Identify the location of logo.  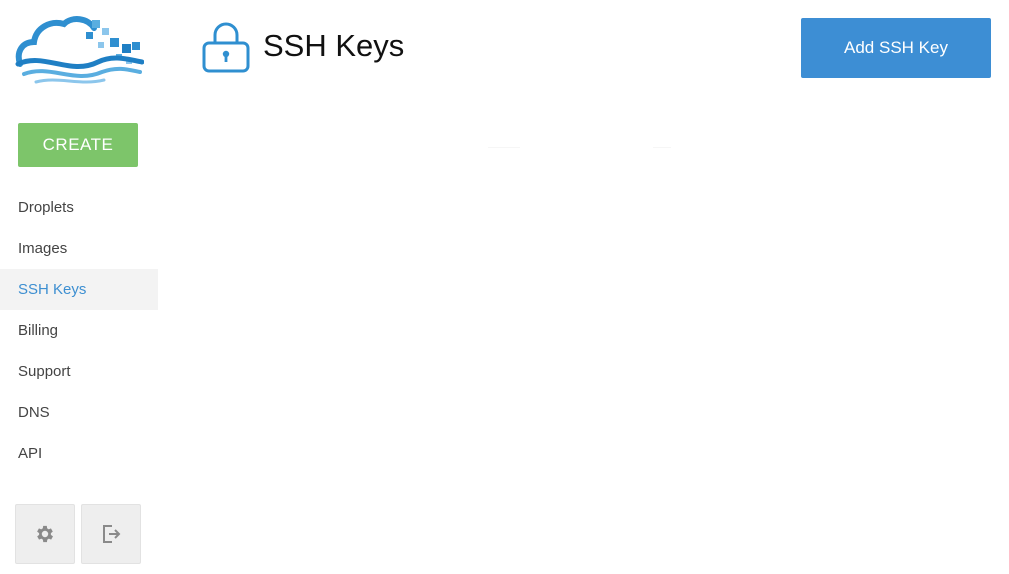
(79, 50).